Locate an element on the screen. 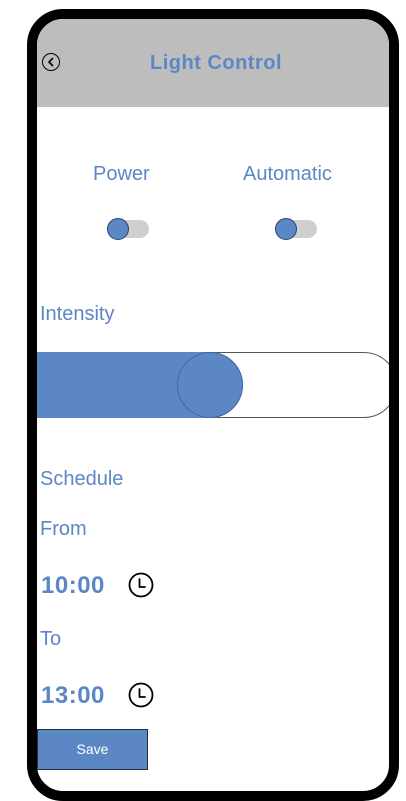 The width and height of the screenshot is (406, 801). page-title: Light Control is located at coordinates (216, 63).